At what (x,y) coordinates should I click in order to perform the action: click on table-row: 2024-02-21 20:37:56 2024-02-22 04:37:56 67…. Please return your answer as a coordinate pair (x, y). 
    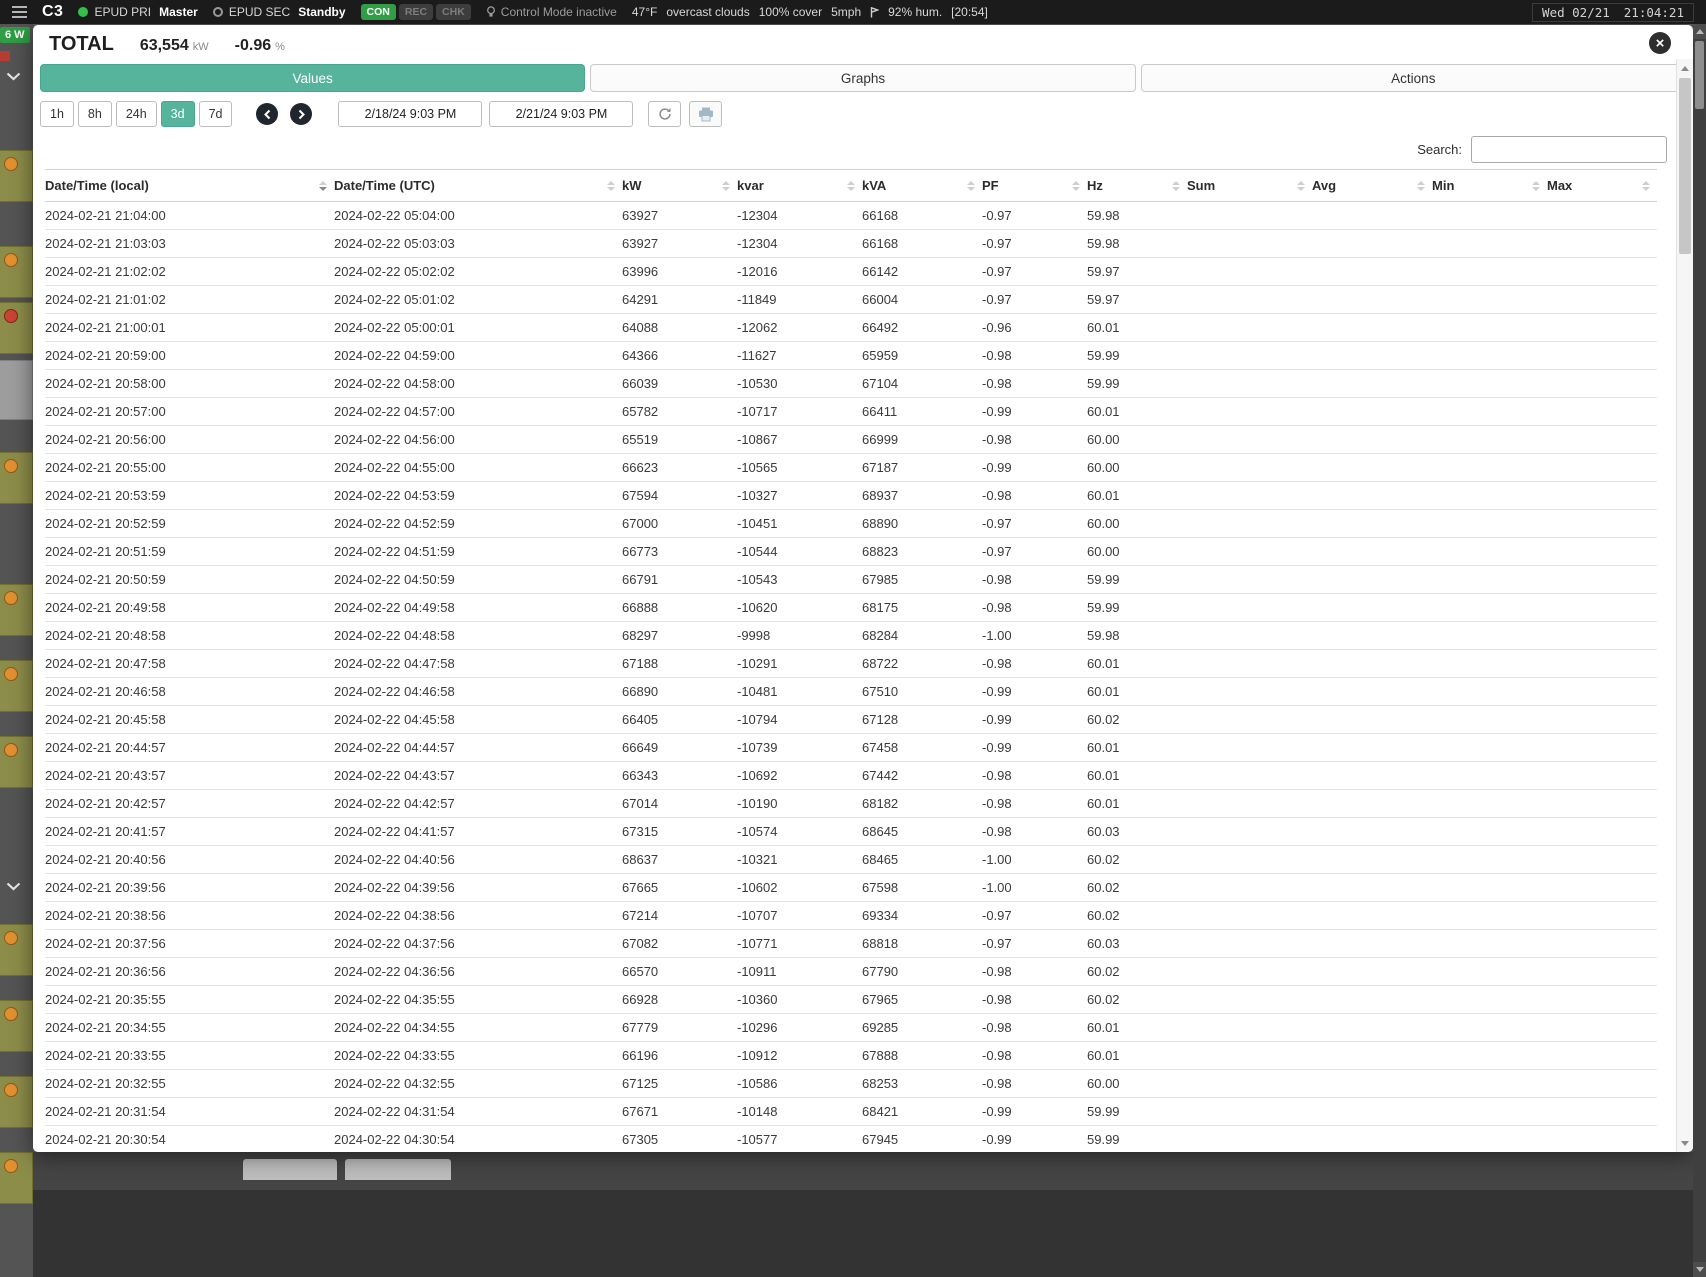
    Looking at the image, I should click on (851, 943).